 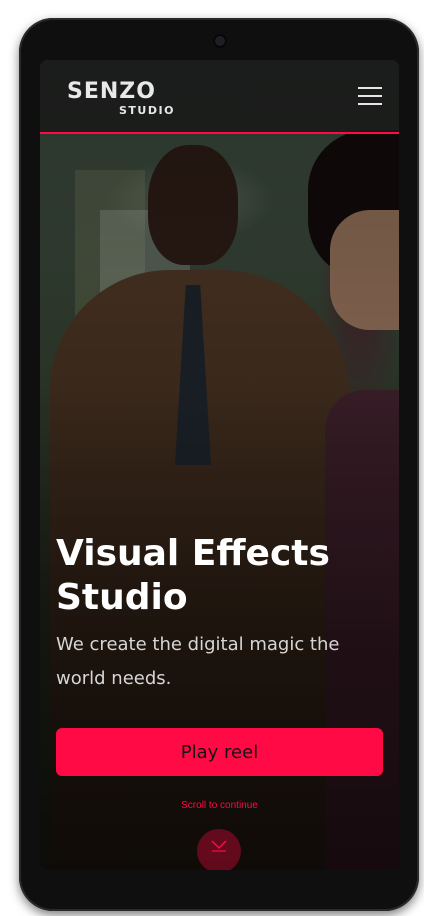 What do you see at coordinates (219, 846) in the screenshot?
I see `chevron-down-icon` at bounding box center [219, 846].